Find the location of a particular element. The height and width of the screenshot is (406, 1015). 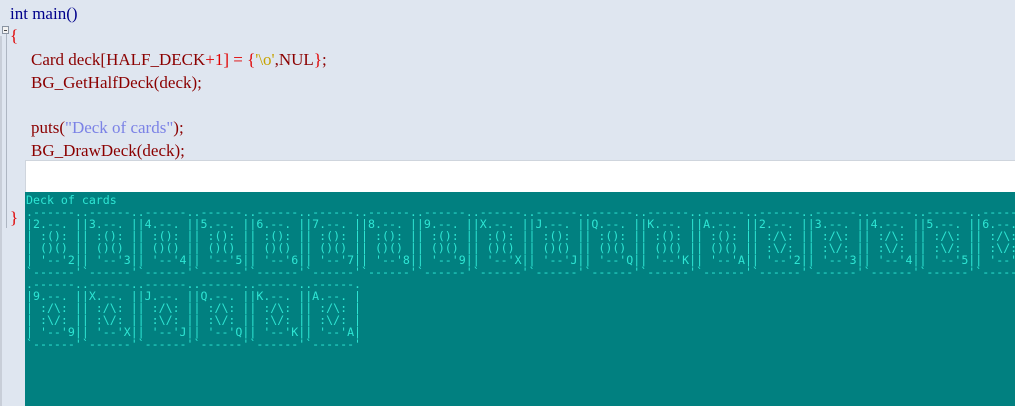

code-line-main-signature: int main() is located at coordinates (44, 14).